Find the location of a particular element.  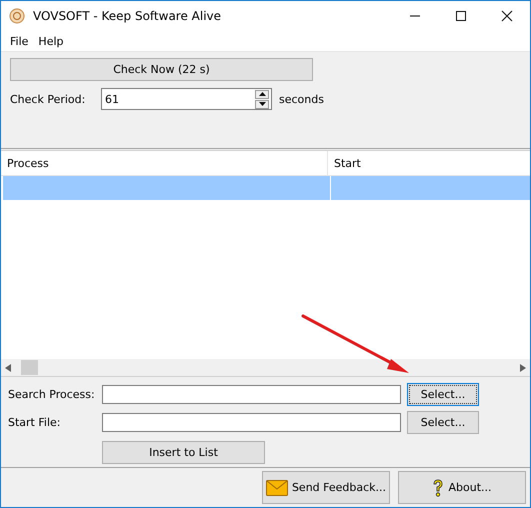

scrollbar-thumb is located at coordinates (29, 367).